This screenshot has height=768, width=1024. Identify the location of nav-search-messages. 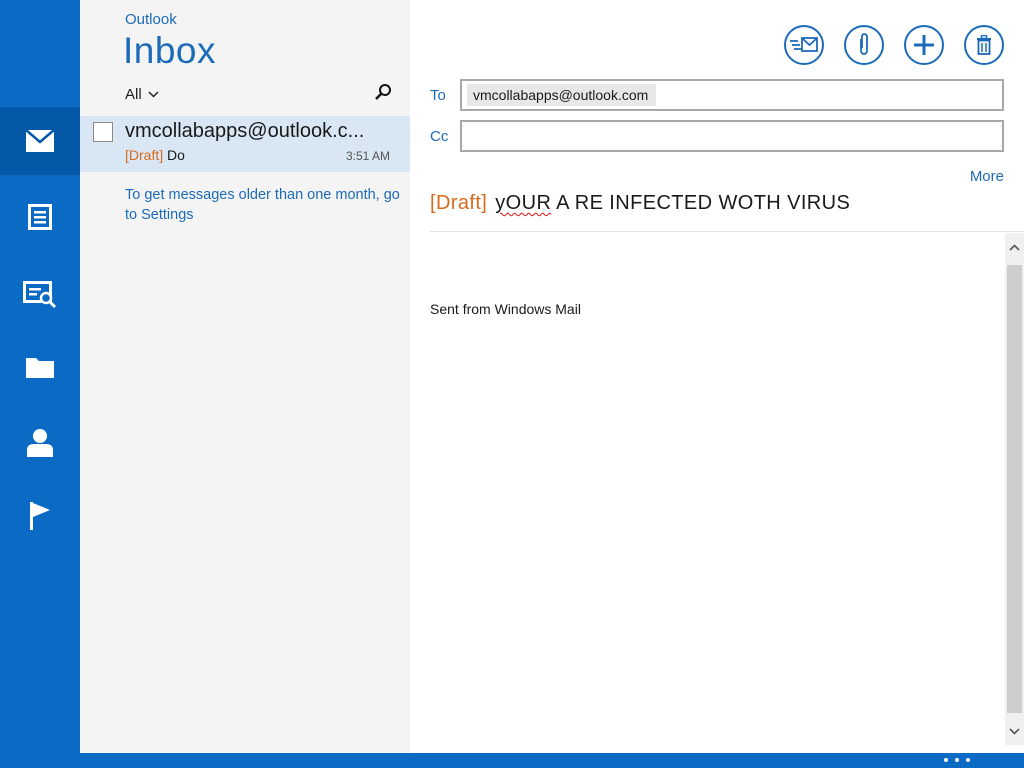
(40, 295).